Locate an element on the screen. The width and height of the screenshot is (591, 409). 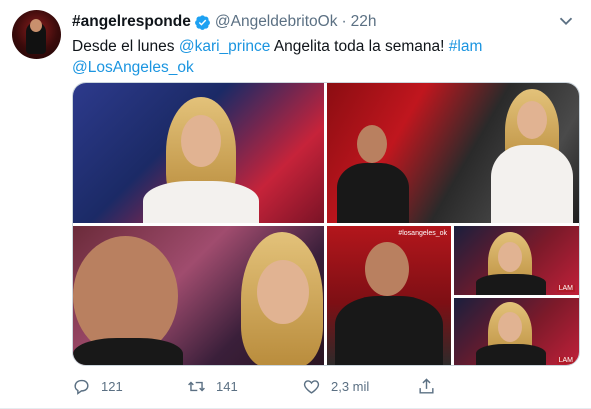
reply-count: 121 is located at coordinates (112, 386).